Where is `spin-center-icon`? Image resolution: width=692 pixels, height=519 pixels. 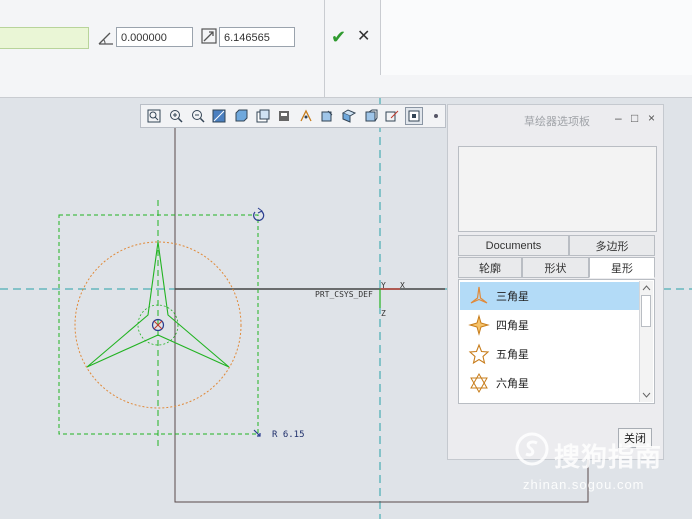 spin-center-icon is located at coordinates (370, 116).